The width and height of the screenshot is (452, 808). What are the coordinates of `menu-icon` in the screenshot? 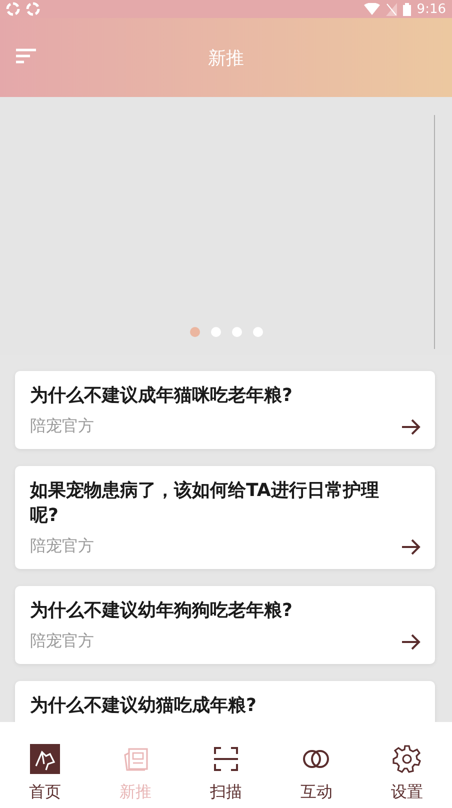 It's located at (26, 56).